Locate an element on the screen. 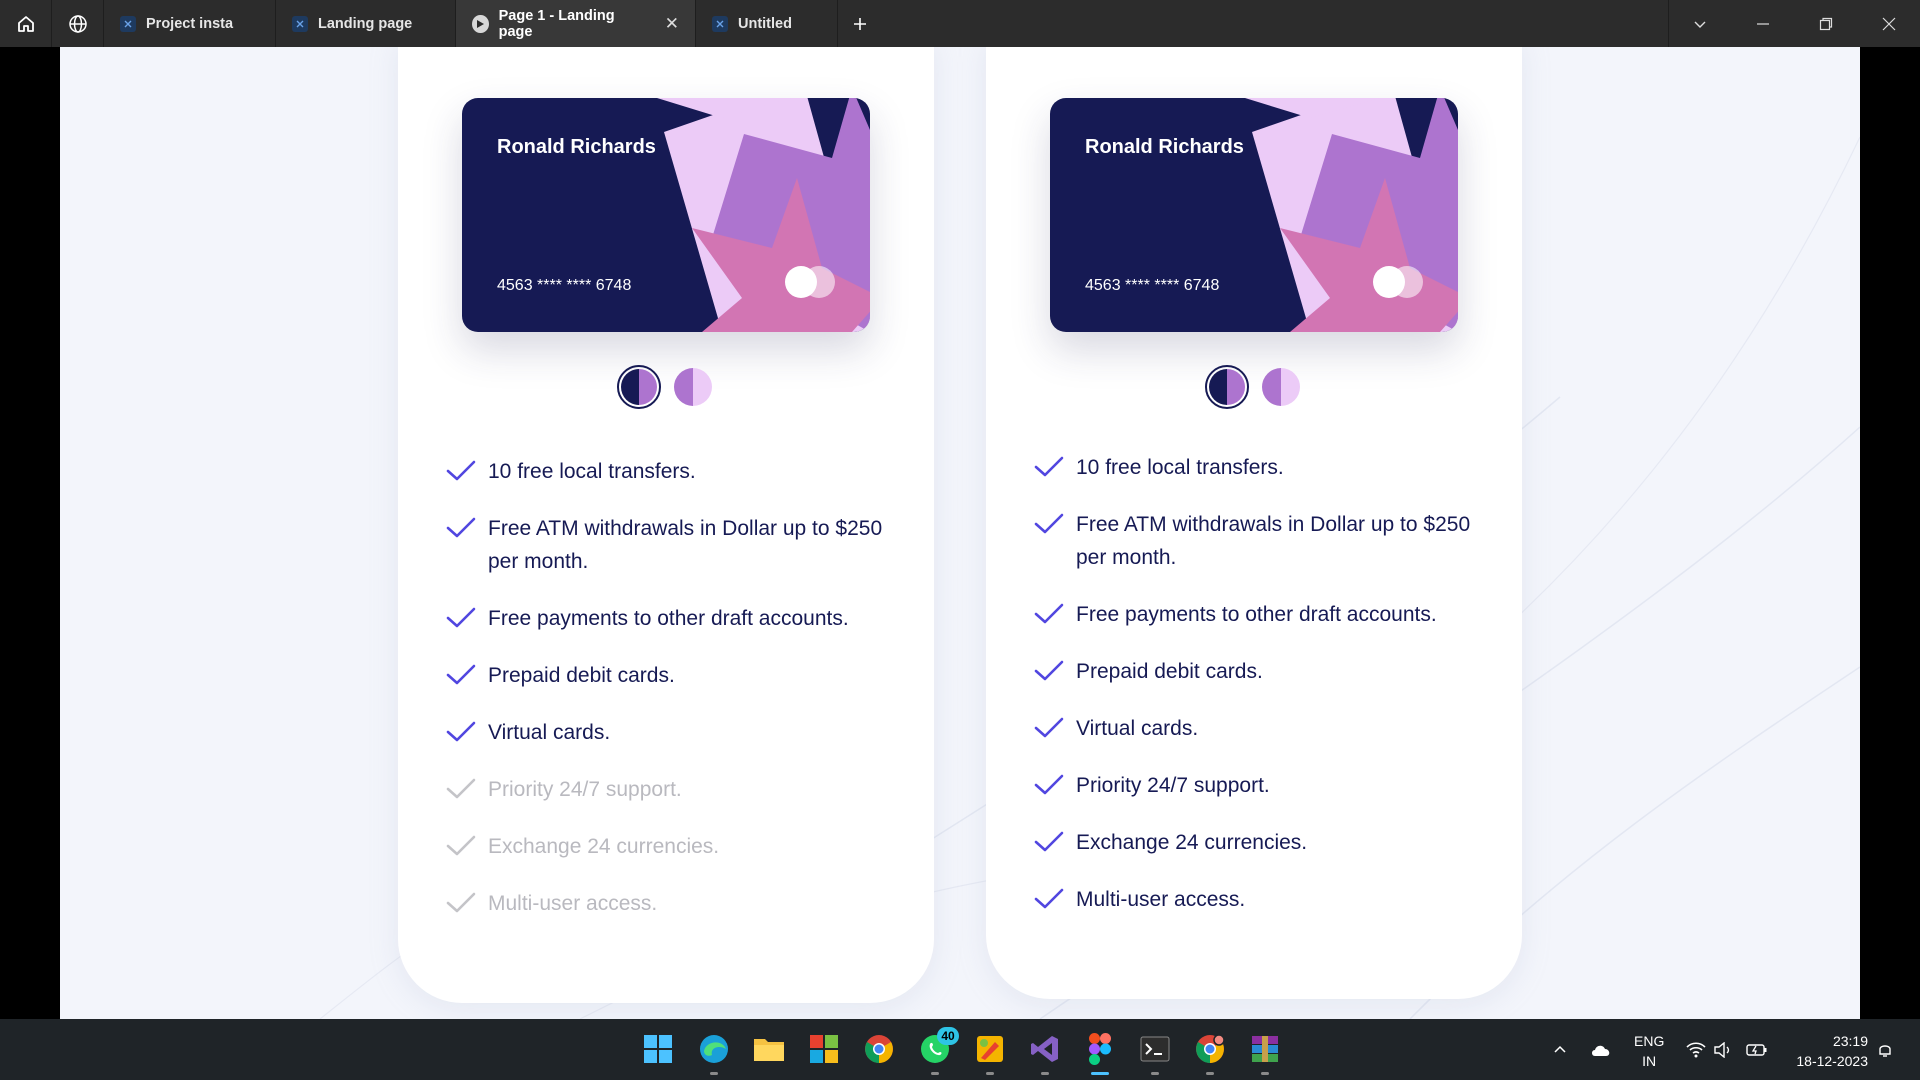 This screenshot has width=1920, height=1080. restore-button is located at coordinates (1825, 23).